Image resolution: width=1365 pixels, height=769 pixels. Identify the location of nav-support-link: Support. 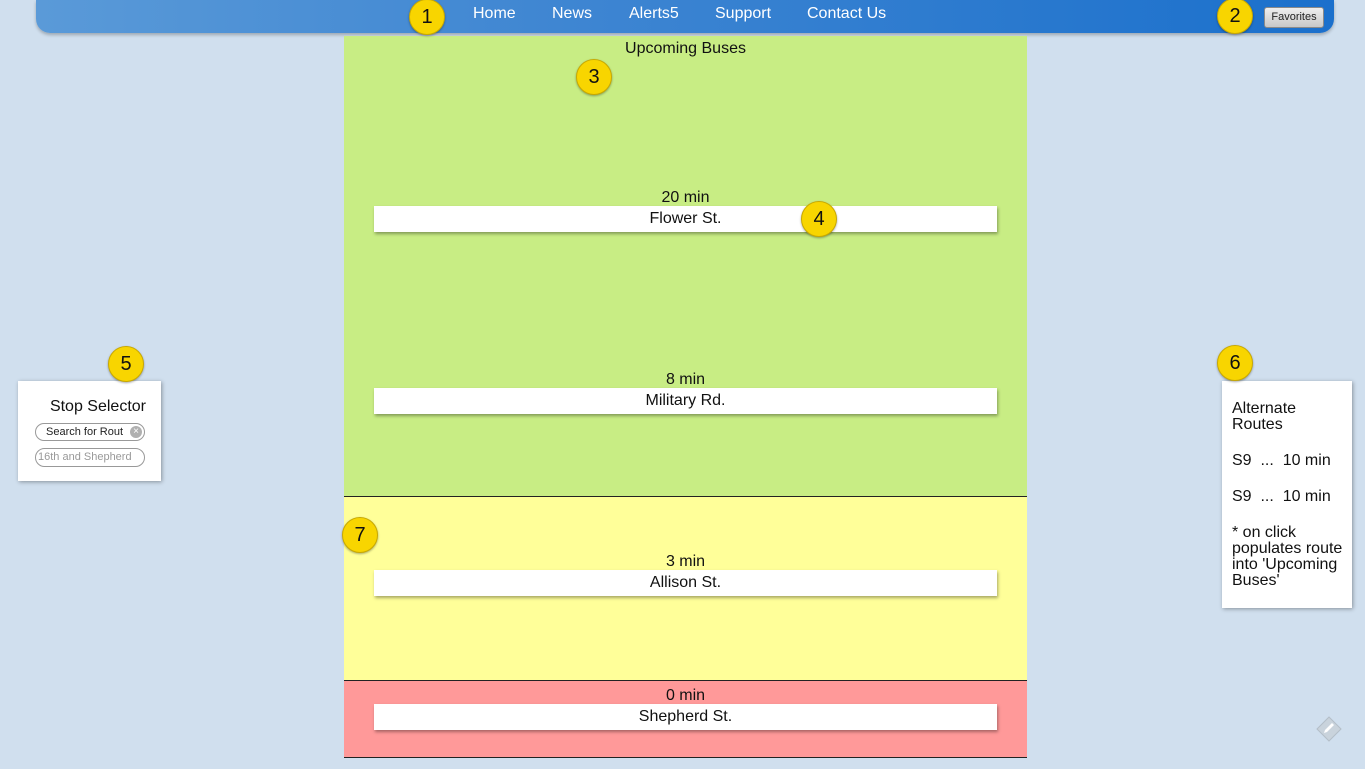
(743, 14).